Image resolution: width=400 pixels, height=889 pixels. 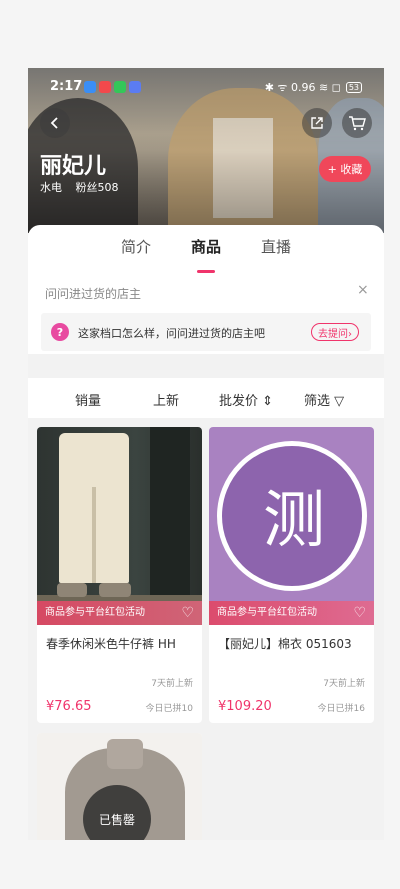 I want to click on image-glyph: 测, so click(x=293, y=519).